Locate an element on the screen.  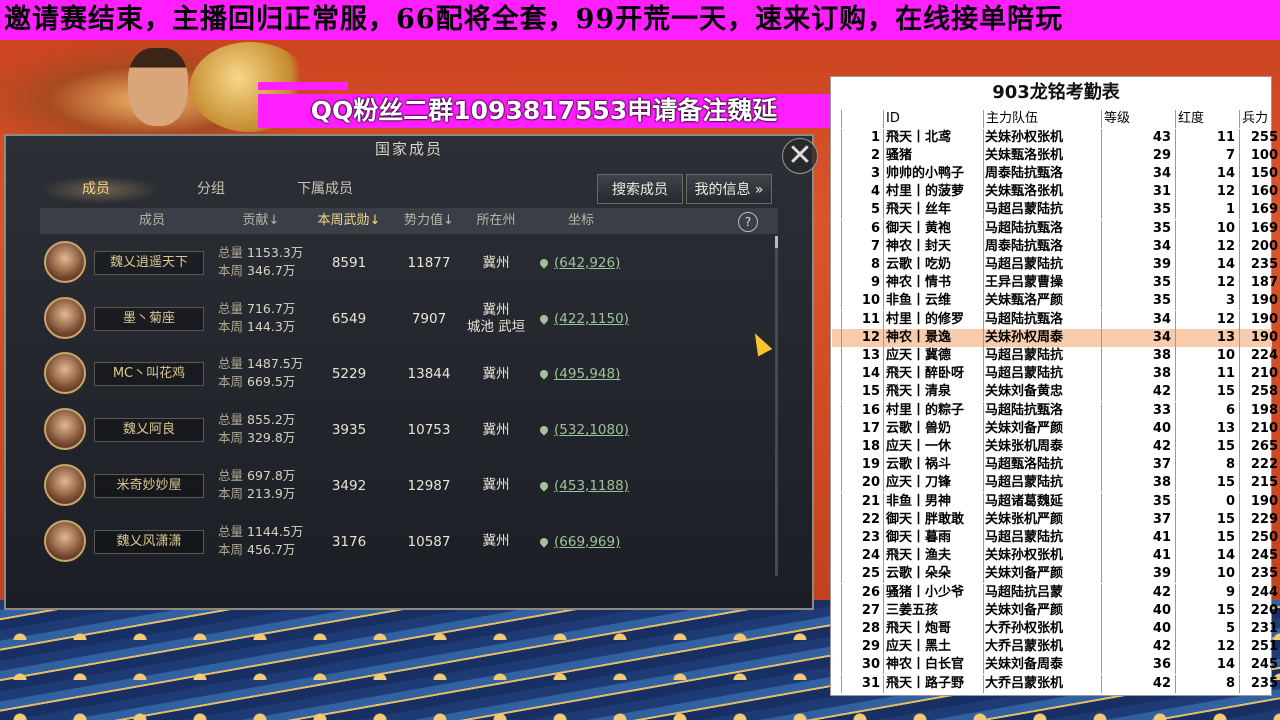
member-name: 魏乂阿良 is located at coordinates (149, 430).